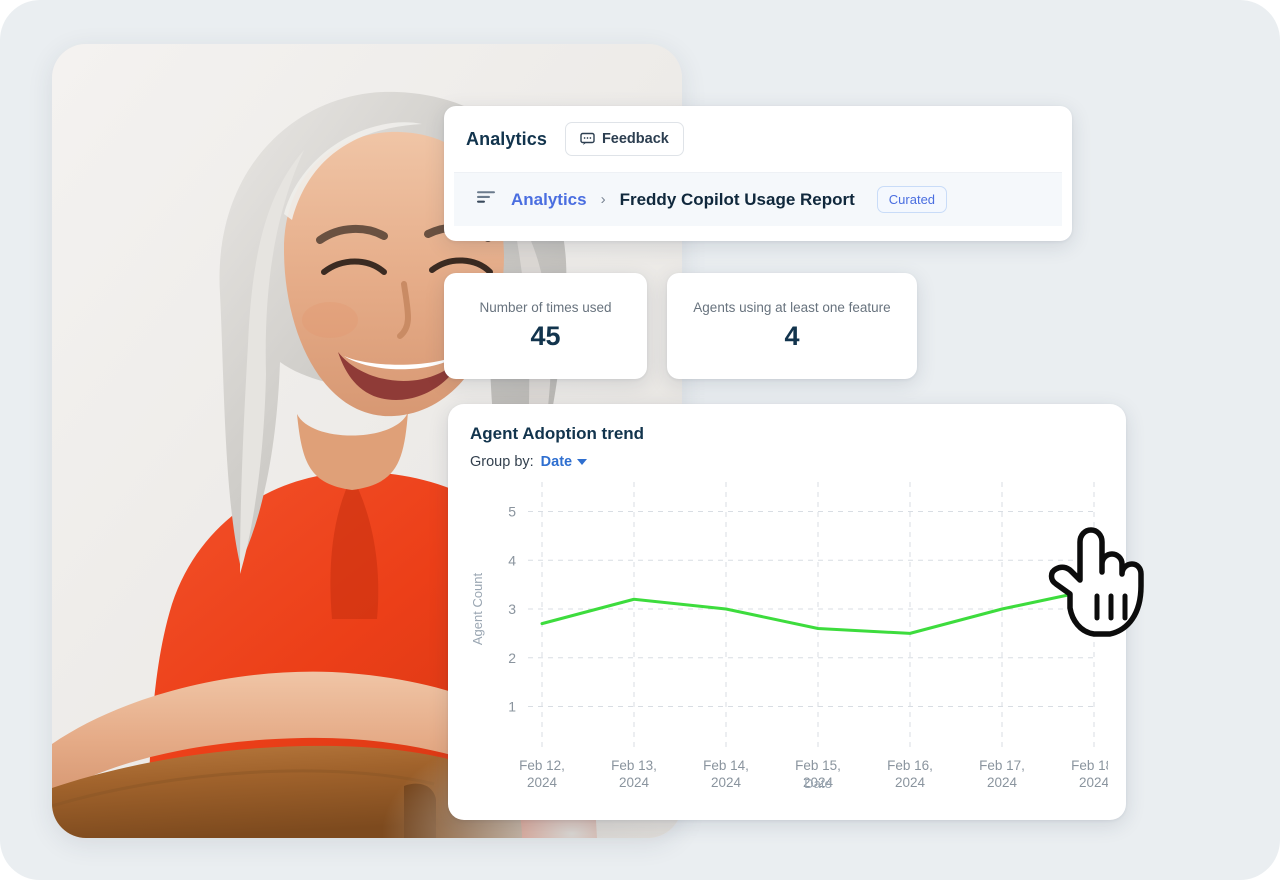 The width and height of the screenshot is (1280, 880). Describe the element at coordinates (1089, 765) in the screenshot. I see `chart-x-tick: Feb 18,` at that location.